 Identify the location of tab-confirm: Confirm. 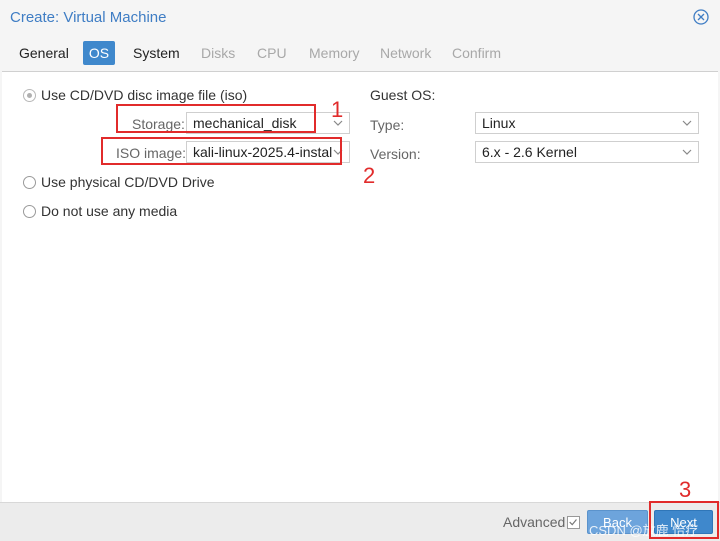
(478, 53).